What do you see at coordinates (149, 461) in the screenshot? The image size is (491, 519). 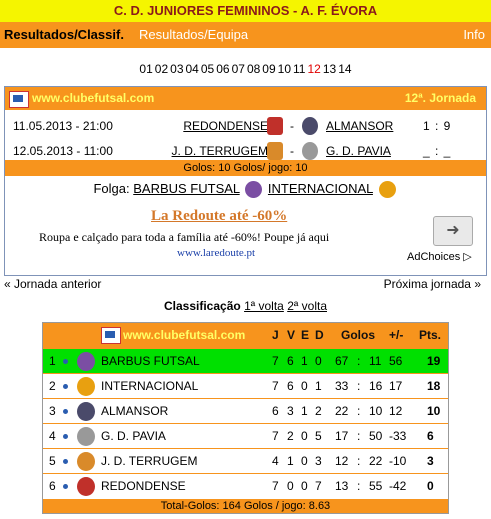 I see `team-name-link: J. D. TERRUGEM` at bounding box center [149, 461].